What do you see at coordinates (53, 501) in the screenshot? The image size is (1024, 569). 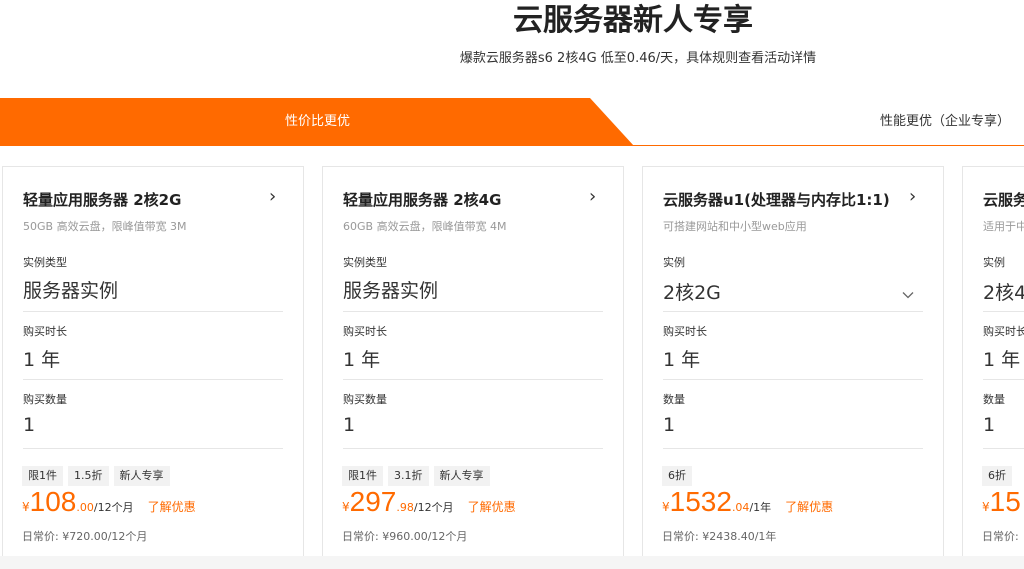 I see `price-integer: 108` at bounding box center [53, 501].